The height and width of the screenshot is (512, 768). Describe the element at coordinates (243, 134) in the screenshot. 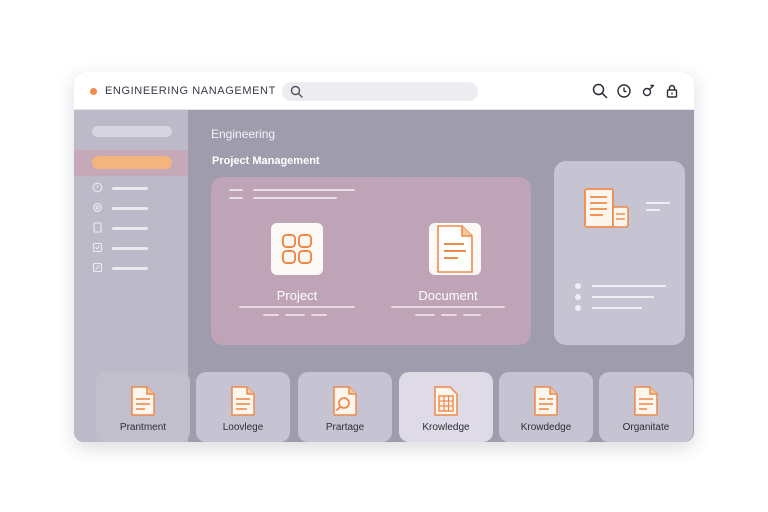

I see `breadcrumb: Engineering` at that location.